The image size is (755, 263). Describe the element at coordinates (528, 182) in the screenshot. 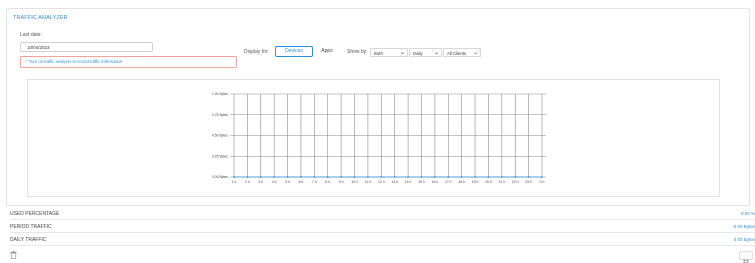

I see `x-tick-label: 23 h` at that location.